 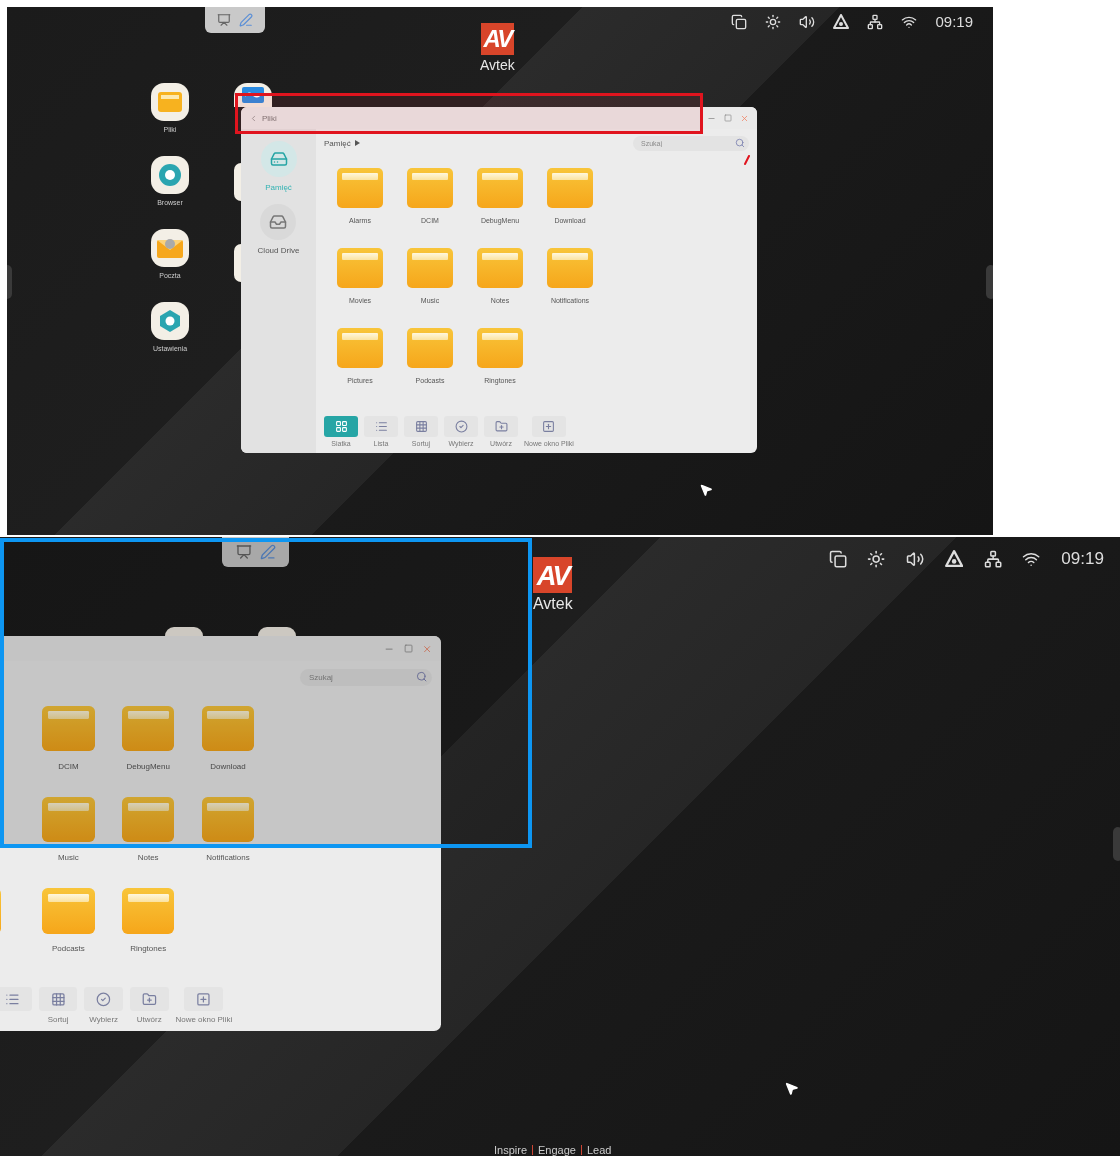 I want to click on folder-label: DebugMenu, so click(x=148, y=766).